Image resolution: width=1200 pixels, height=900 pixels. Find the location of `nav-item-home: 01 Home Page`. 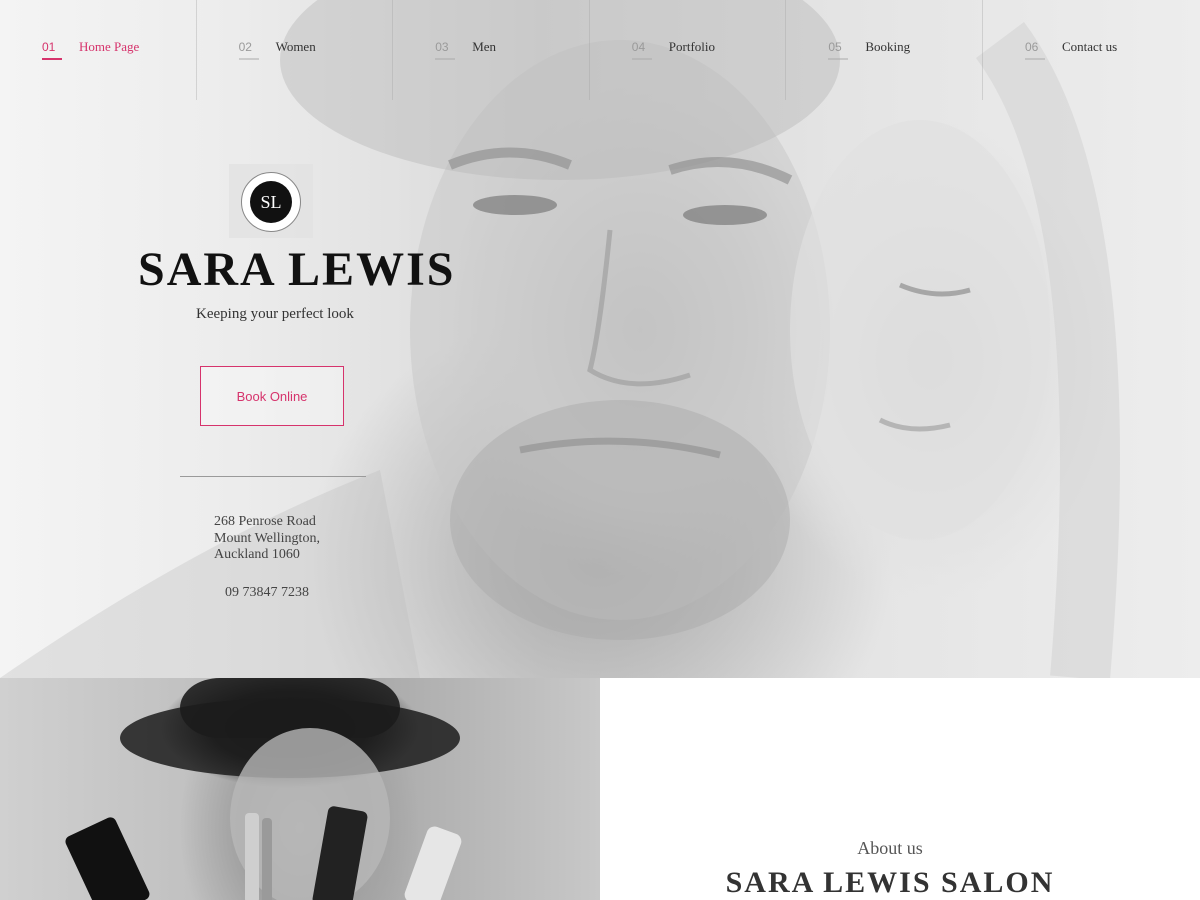

nav-item-home: 01 Home Page is located at coordinates (98, 50).